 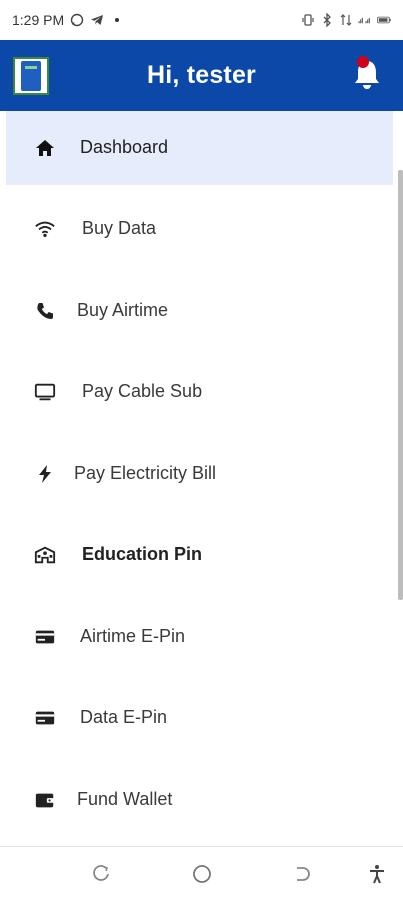 What do you see at coordinates (145, 473) in the screenshot?
I see `menu-label-pay-electricity-bill: Pay Electricity Bill` at bounding box center [145, 473].